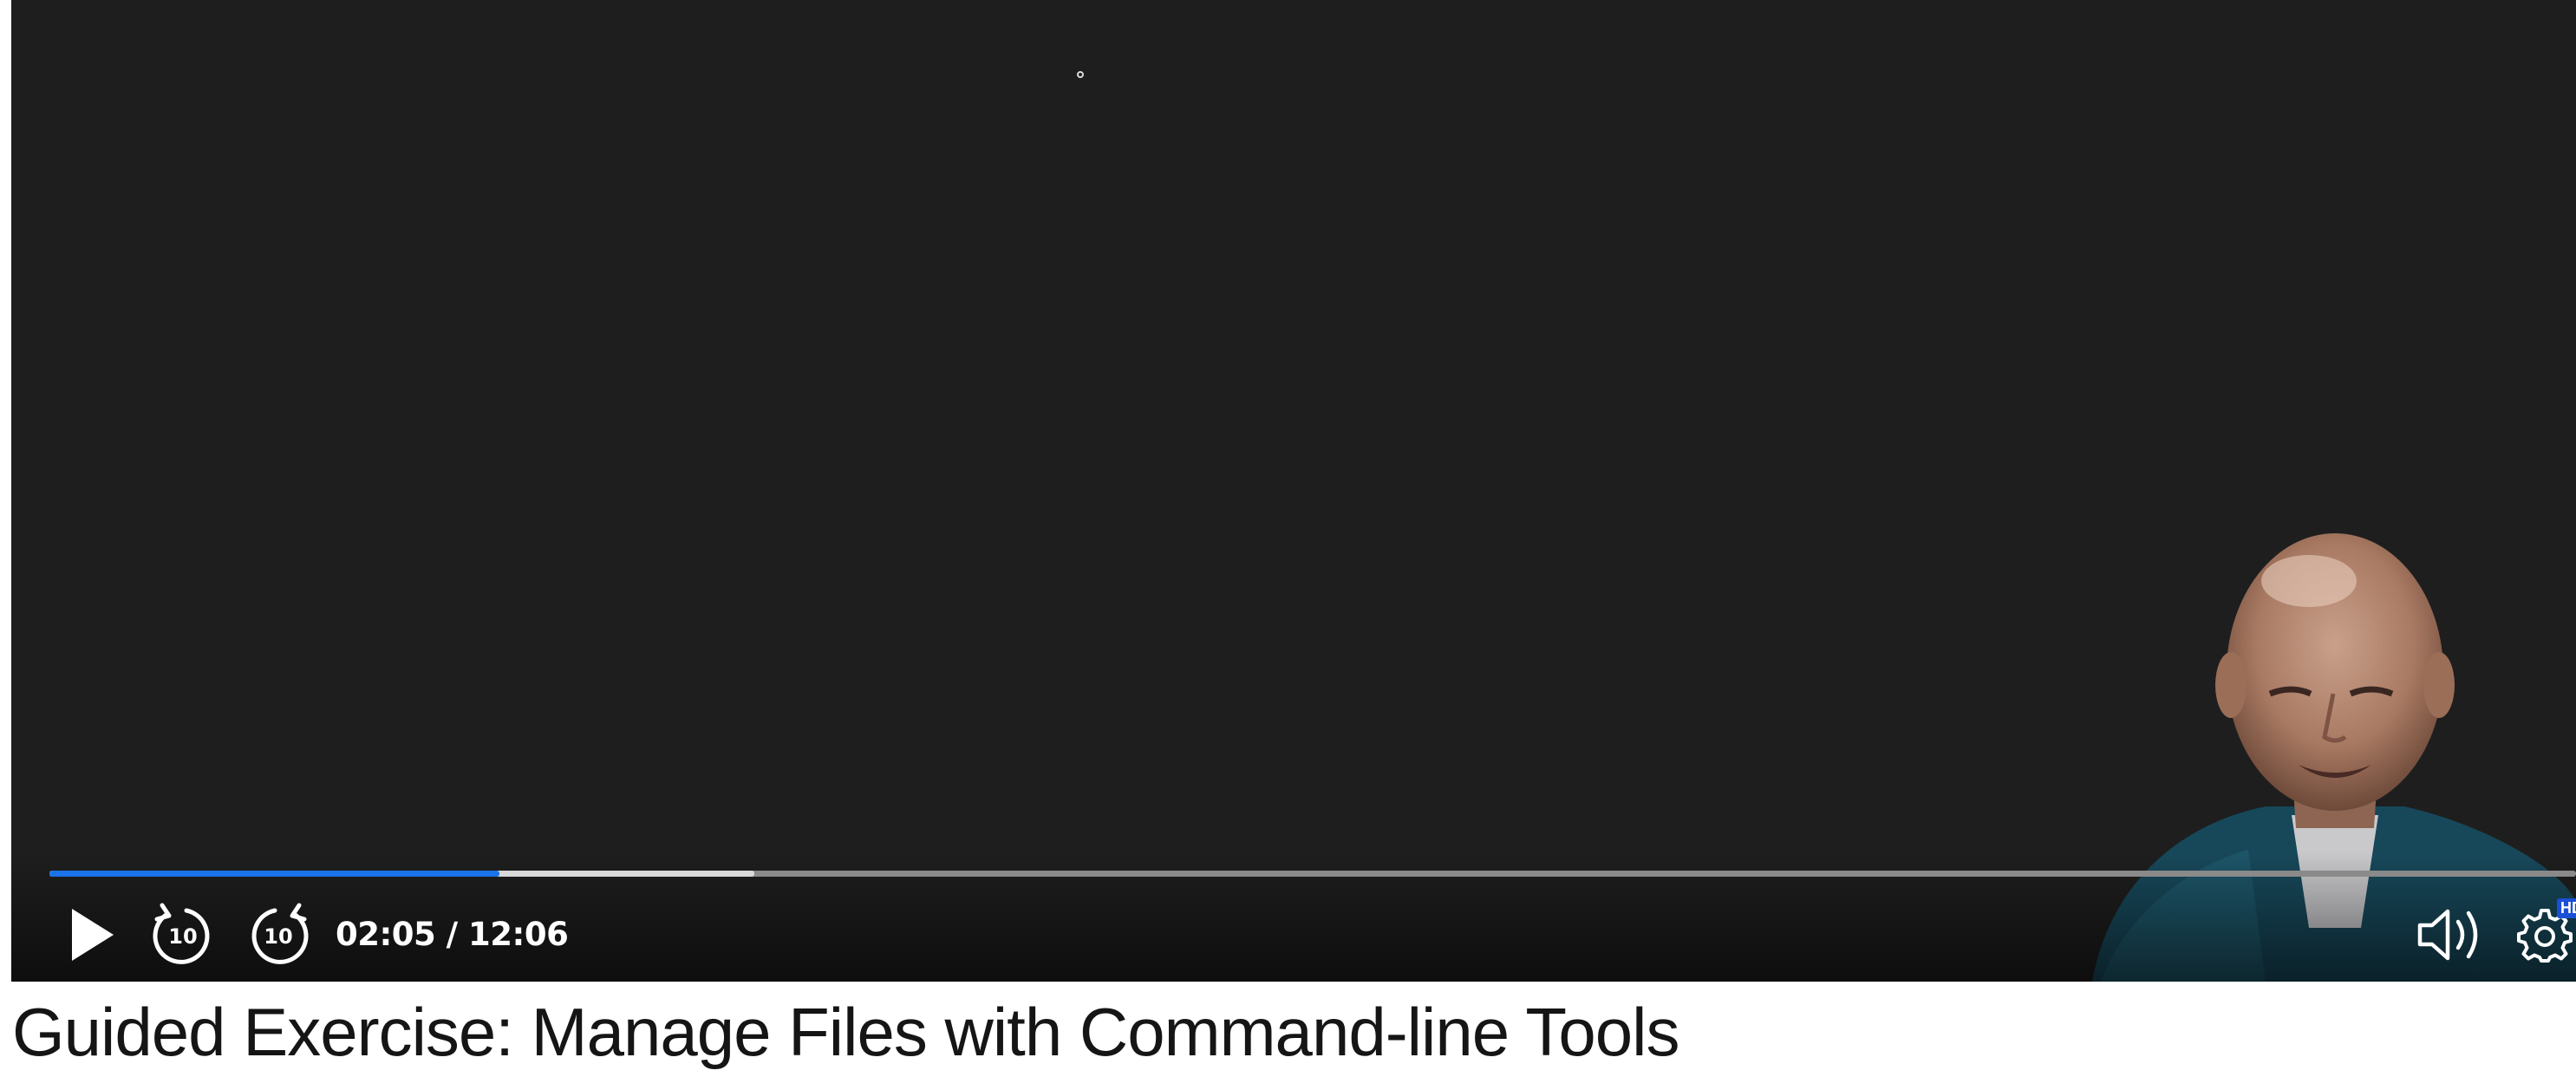 This screenshot has width=2576, height=1077. I want to click on forward-seconds-label: 10, so click(278, 936).